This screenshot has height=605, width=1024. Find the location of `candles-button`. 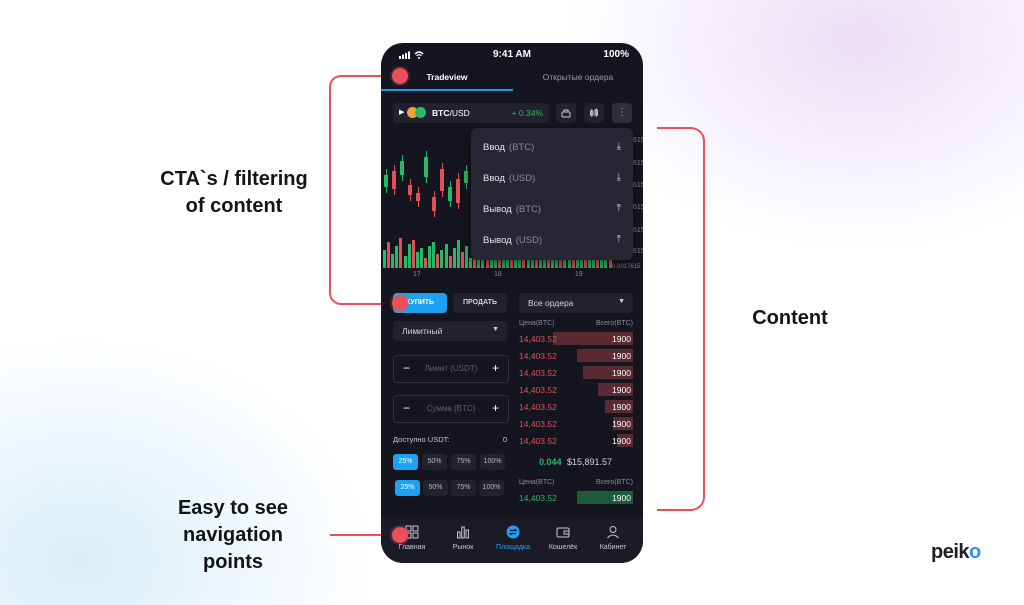

candles-button is located at coordinates (594, 113).